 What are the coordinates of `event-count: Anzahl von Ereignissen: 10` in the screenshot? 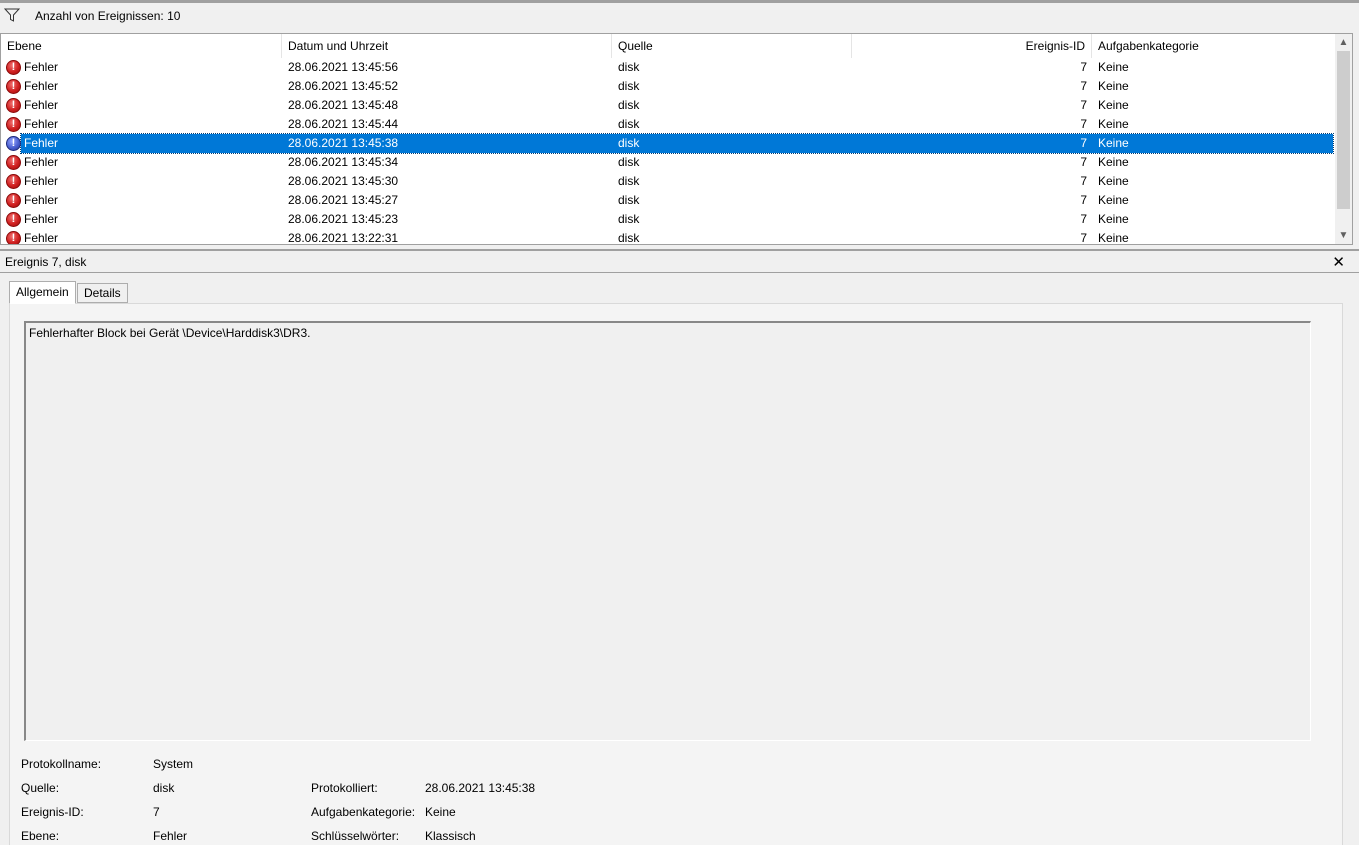 It's located at (108, 16).